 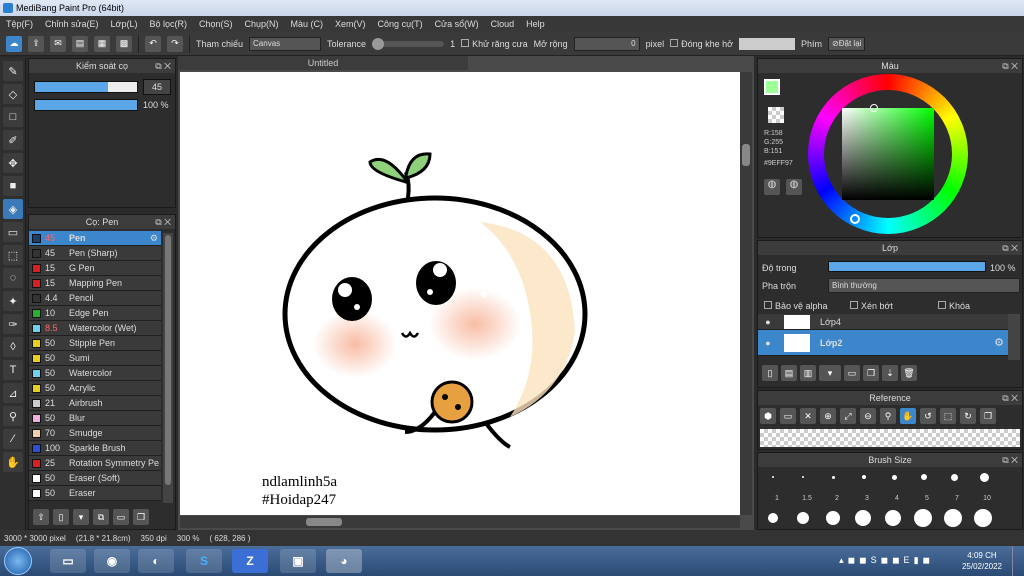 What do you see at coordinates (95, 238) in the screenshot?
I see `brush-item-pen: 45 Pen ⚙` at bounding box center [95, 238].